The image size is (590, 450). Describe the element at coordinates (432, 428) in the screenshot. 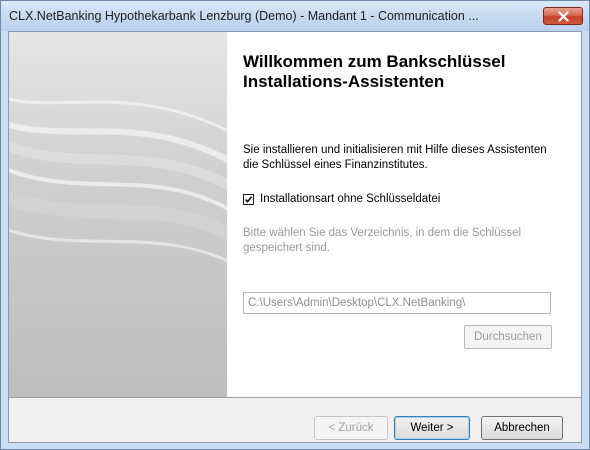

I see `next-button: Weiter >` at that location.